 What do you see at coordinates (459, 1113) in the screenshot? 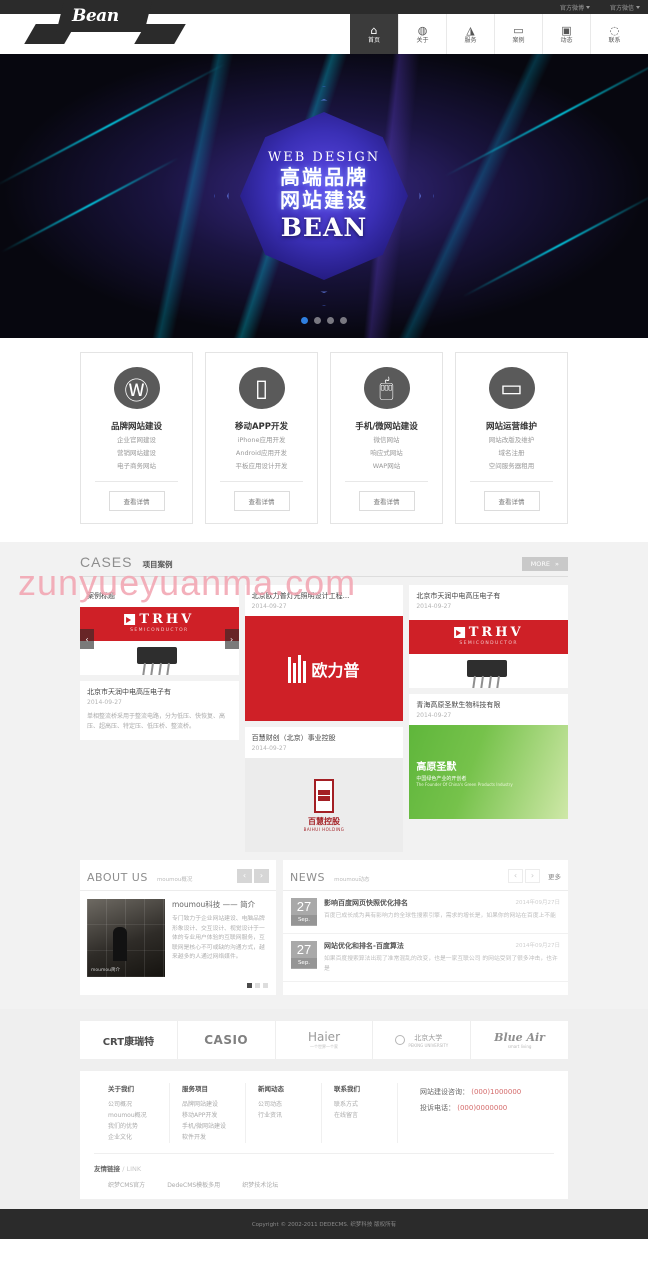
I see `footer-phones: 网站建设咨询： (000)1000000 投诉电话： (000)0000000` at bounding box center [459, 1113].